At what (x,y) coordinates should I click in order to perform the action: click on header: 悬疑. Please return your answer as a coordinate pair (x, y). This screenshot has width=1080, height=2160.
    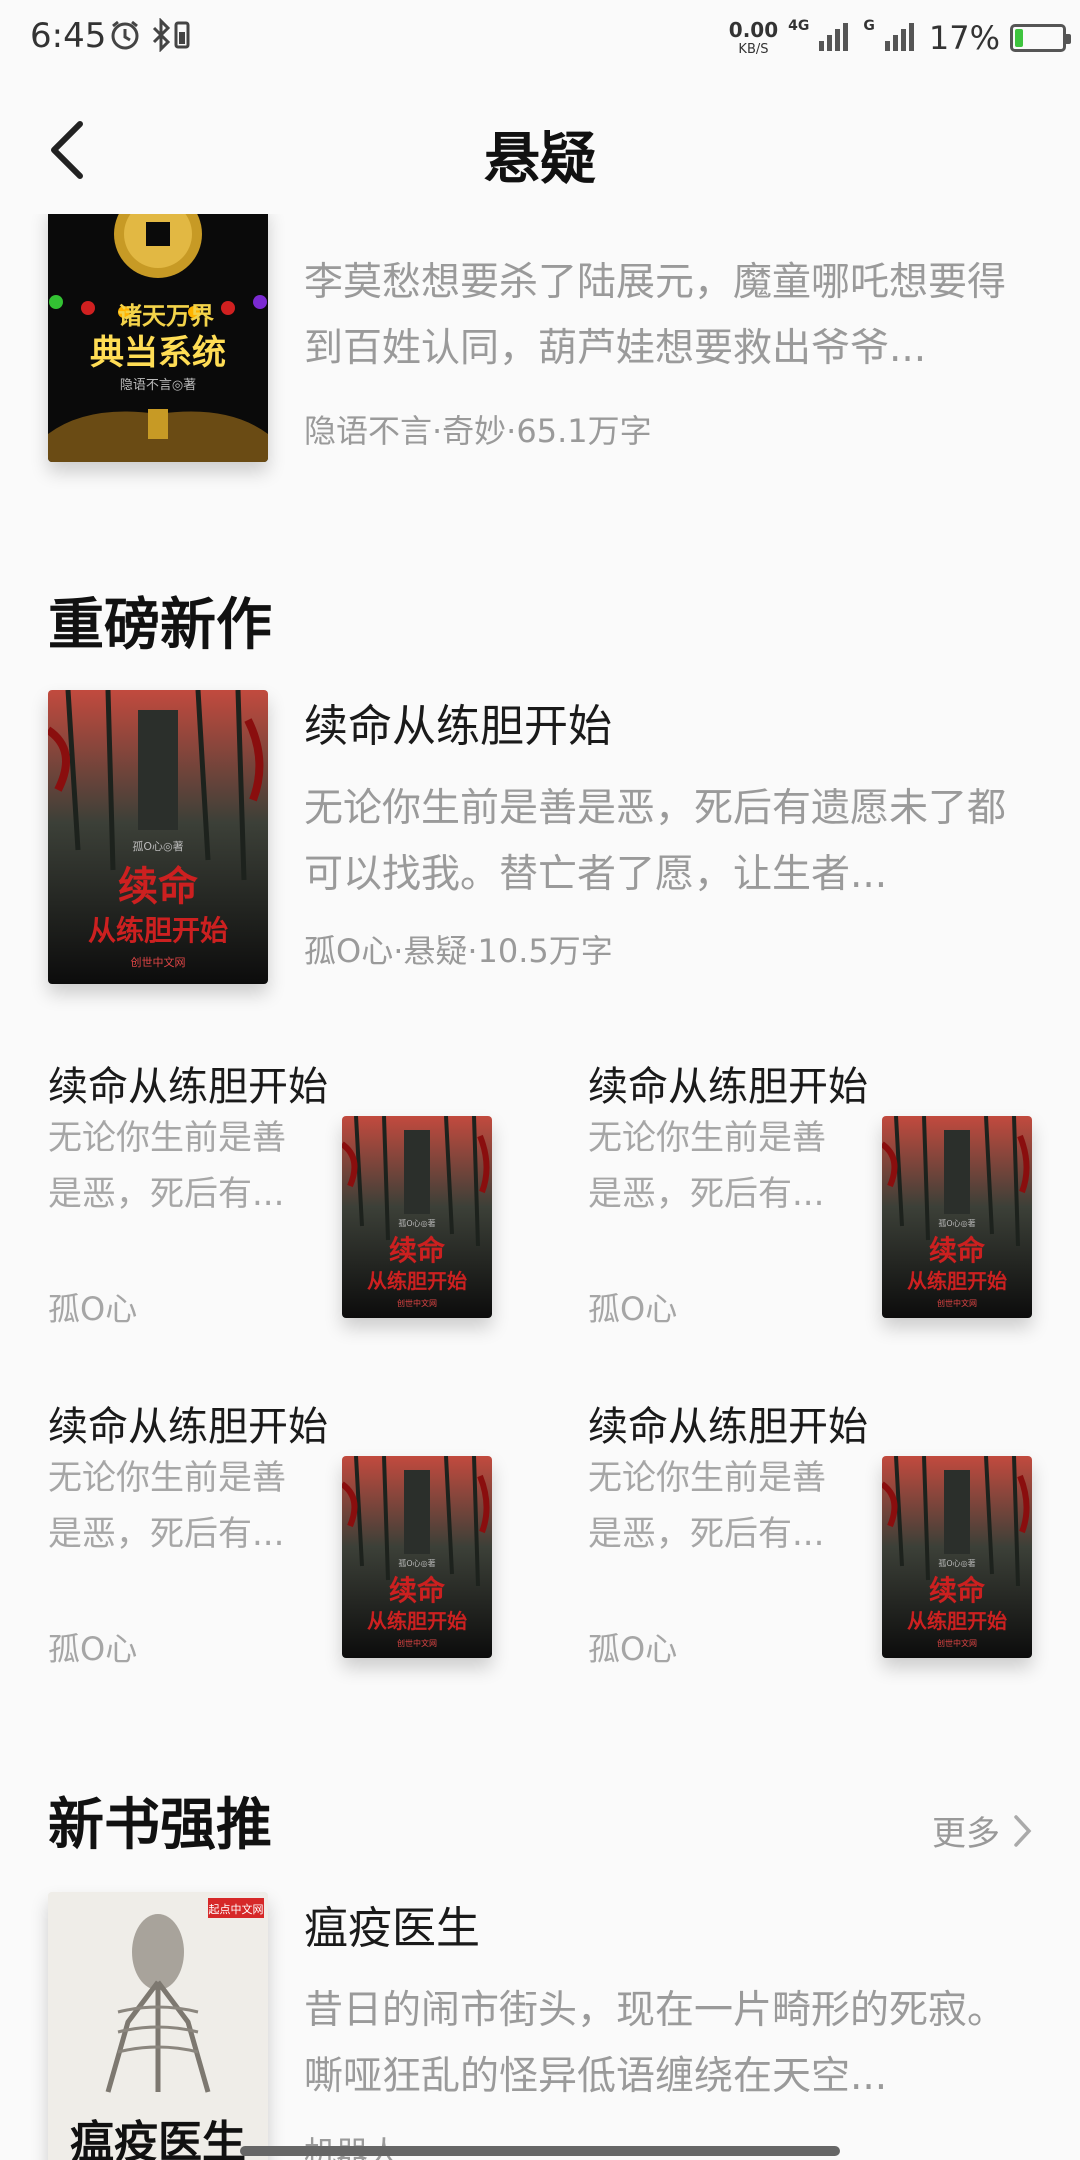
    Looking at the image, I should click on (540, 150).